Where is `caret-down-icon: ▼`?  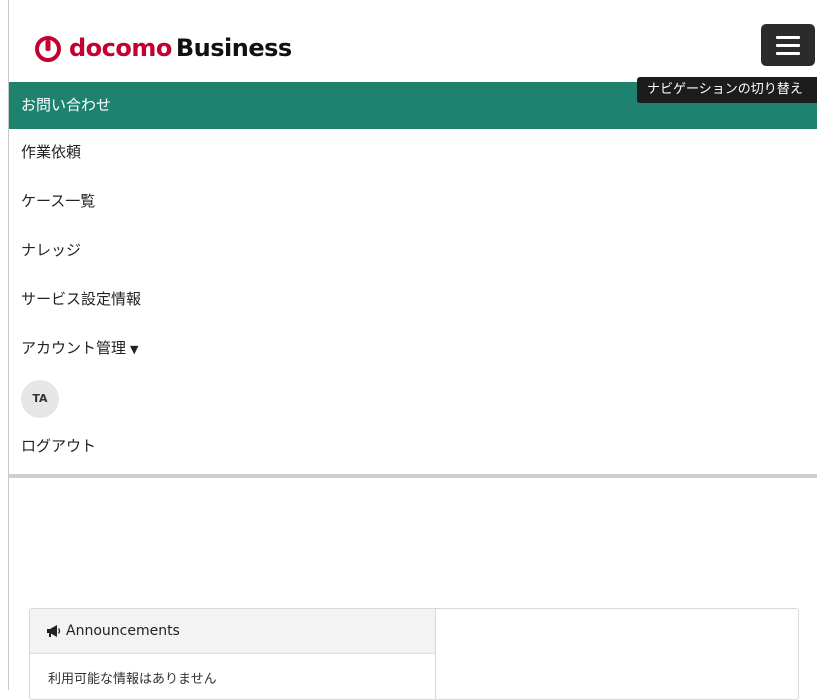
caret-down-icon: ▼ is located at coordinates (134, 349).